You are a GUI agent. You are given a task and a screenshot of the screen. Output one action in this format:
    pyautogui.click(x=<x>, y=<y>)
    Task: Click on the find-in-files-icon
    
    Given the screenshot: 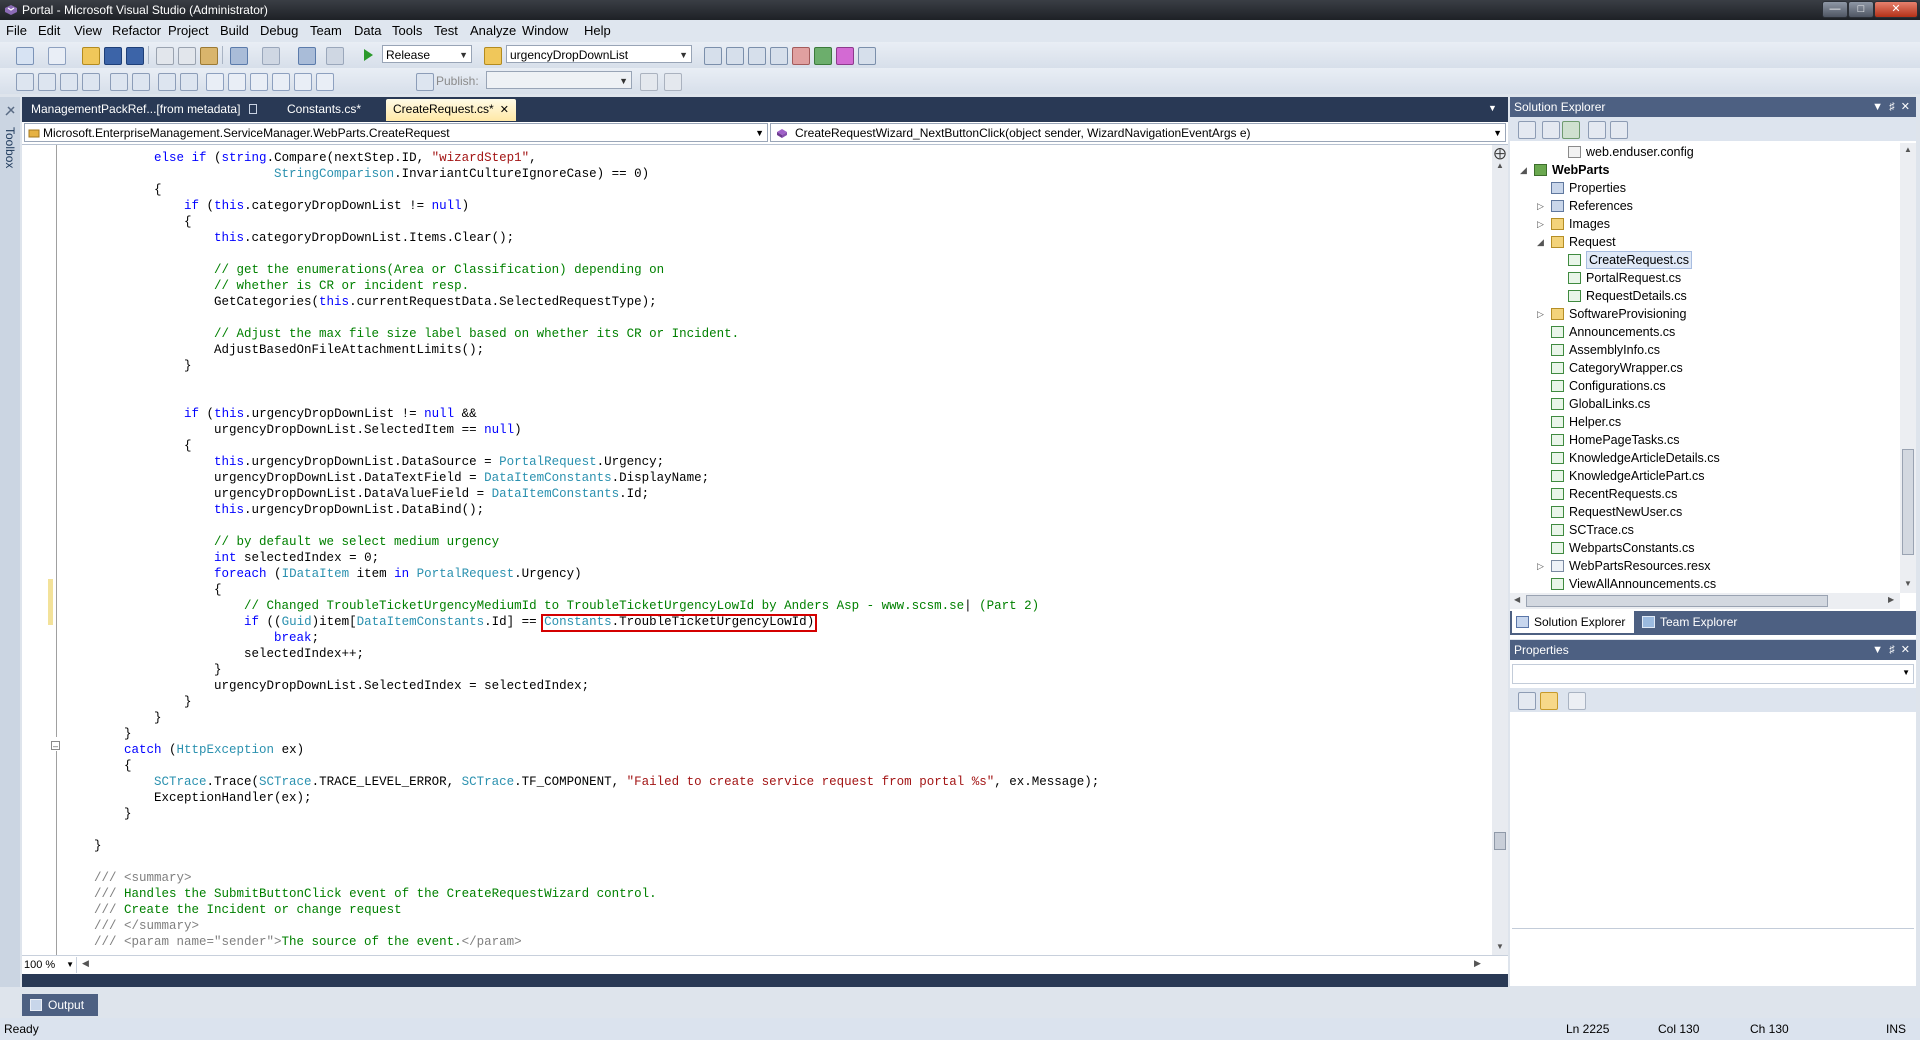 What is the action you would take?
    pyautogui.click(x=493, y=56)
    